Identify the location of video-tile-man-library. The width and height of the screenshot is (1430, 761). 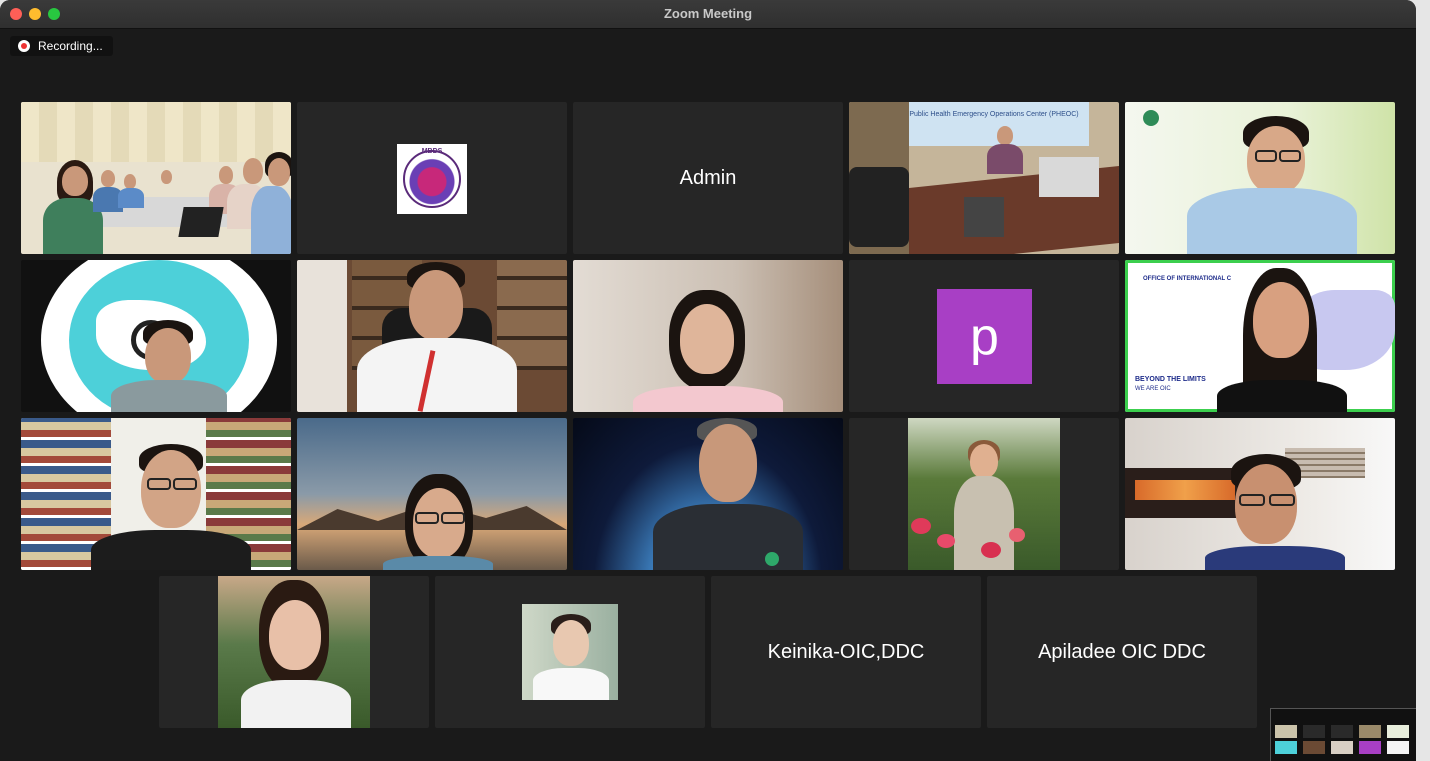
(156, 494).